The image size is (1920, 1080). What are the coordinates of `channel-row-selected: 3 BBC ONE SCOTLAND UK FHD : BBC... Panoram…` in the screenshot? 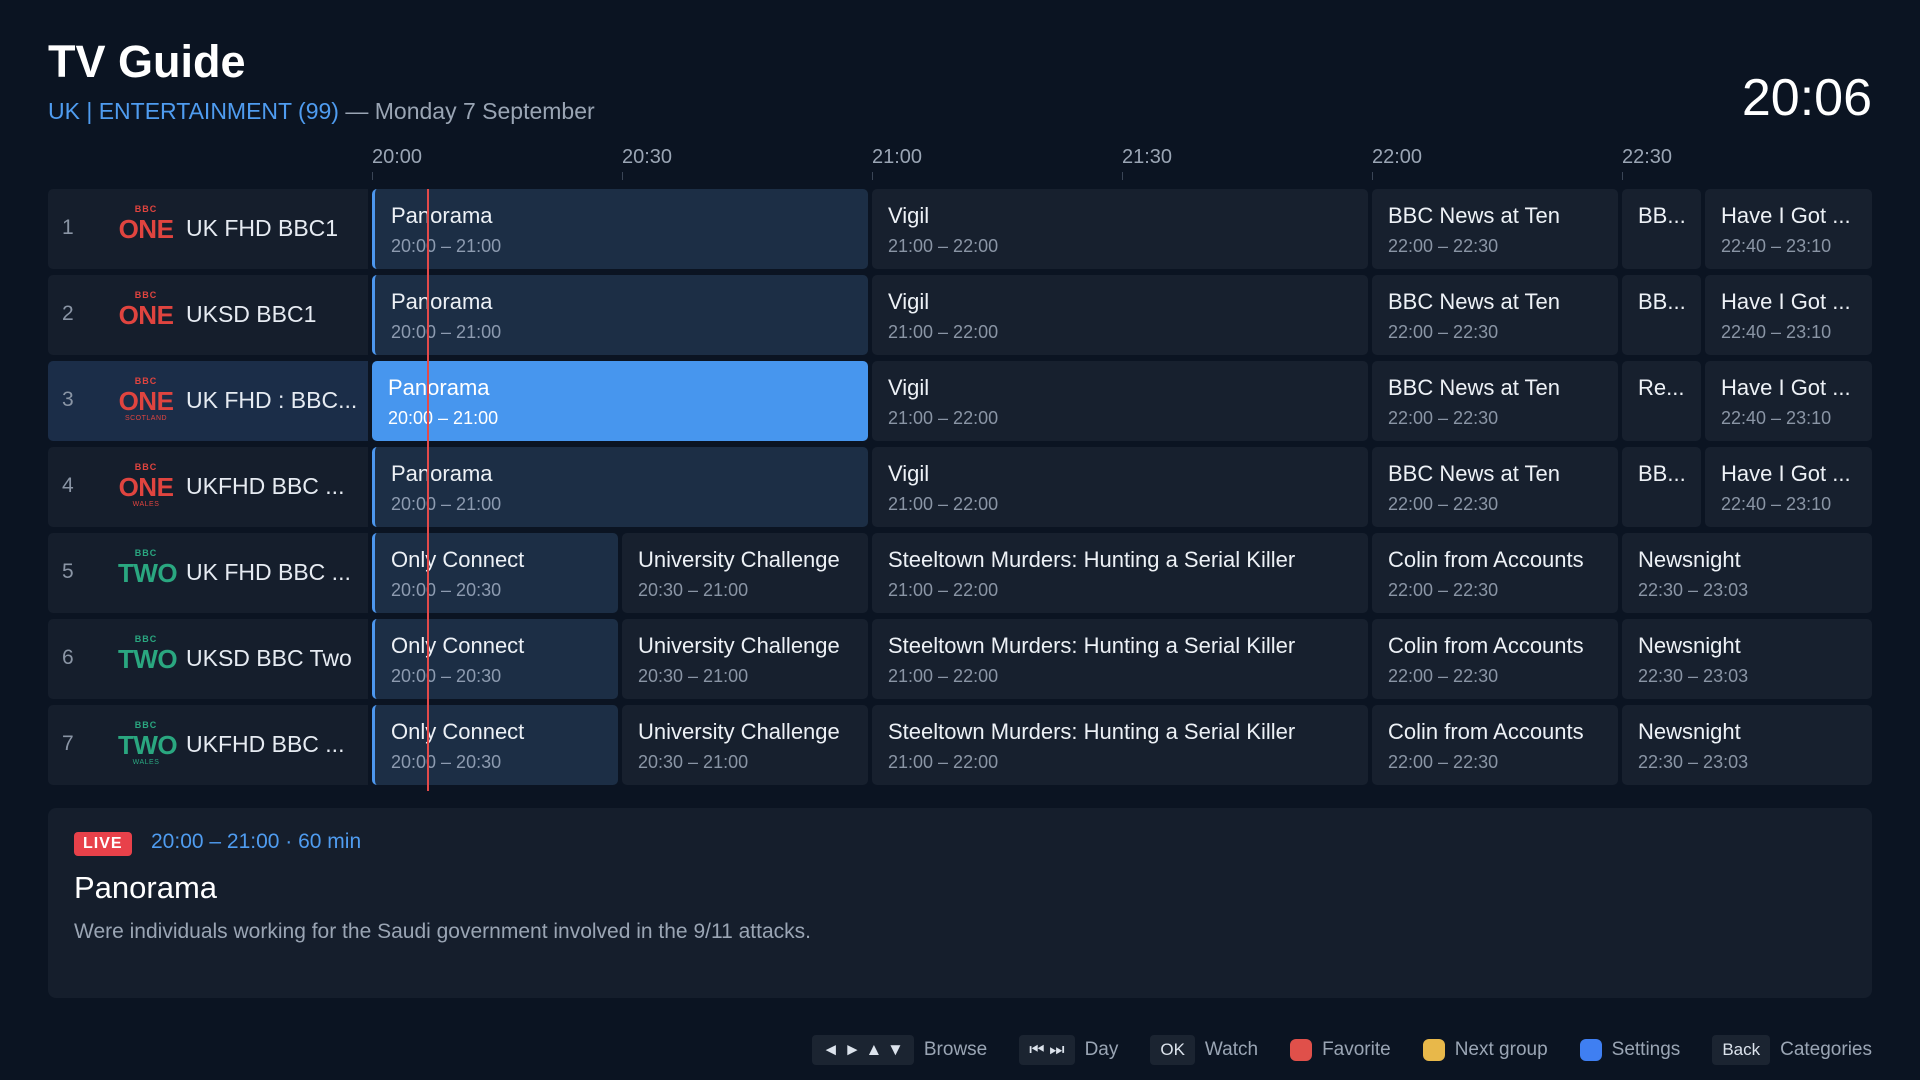 It's located at (960, 401).